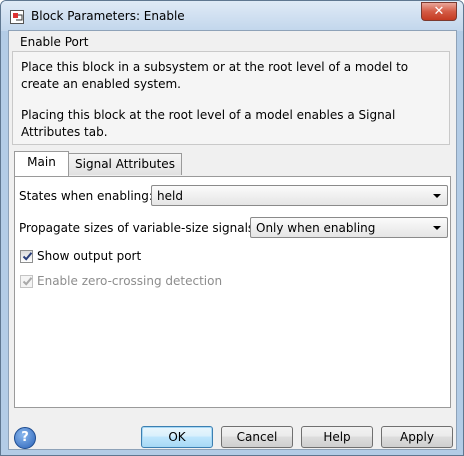 The image size is (464, 456). What do you see at coordinates (417, 437) in the screenshot?
I see `apply-button: Apply` at bounding box center [417, 437].